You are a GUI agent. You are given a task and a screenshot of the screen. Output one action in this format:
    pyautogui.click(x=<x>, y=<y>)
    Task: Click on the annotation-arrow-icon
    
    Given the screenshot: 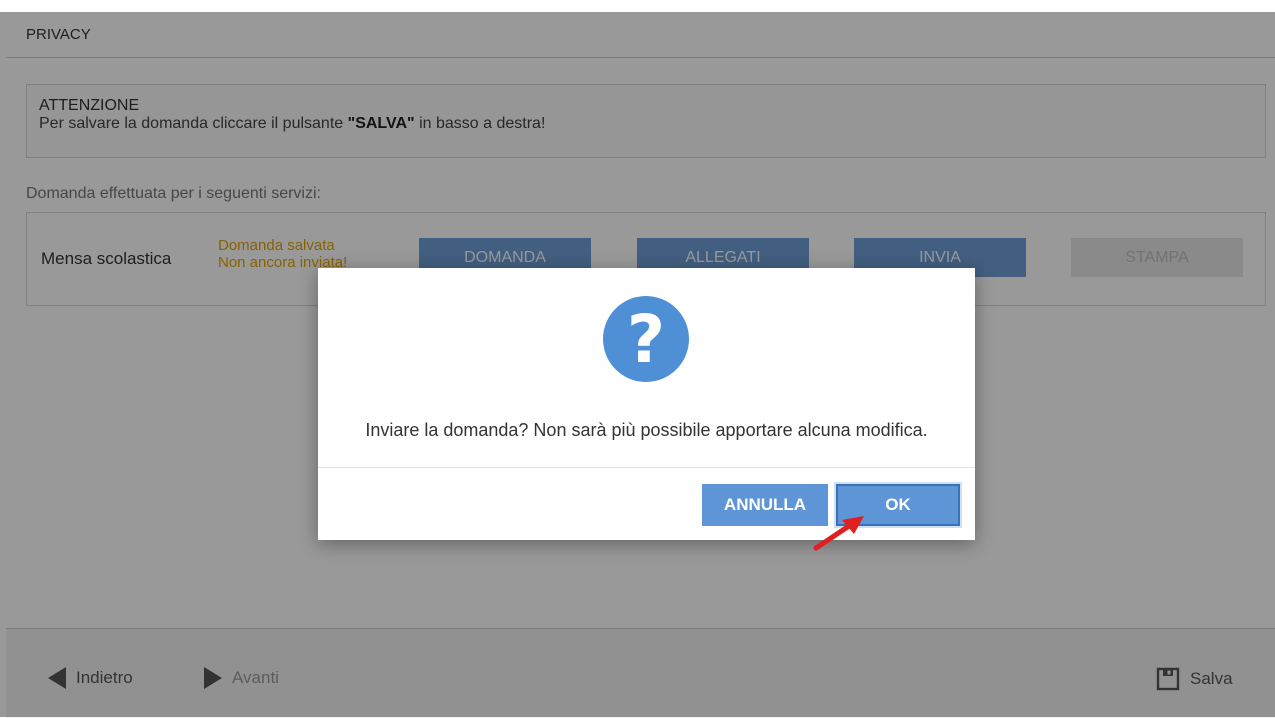 What is the action you would take?
    pyautogui.click(x=838, y=533)
    